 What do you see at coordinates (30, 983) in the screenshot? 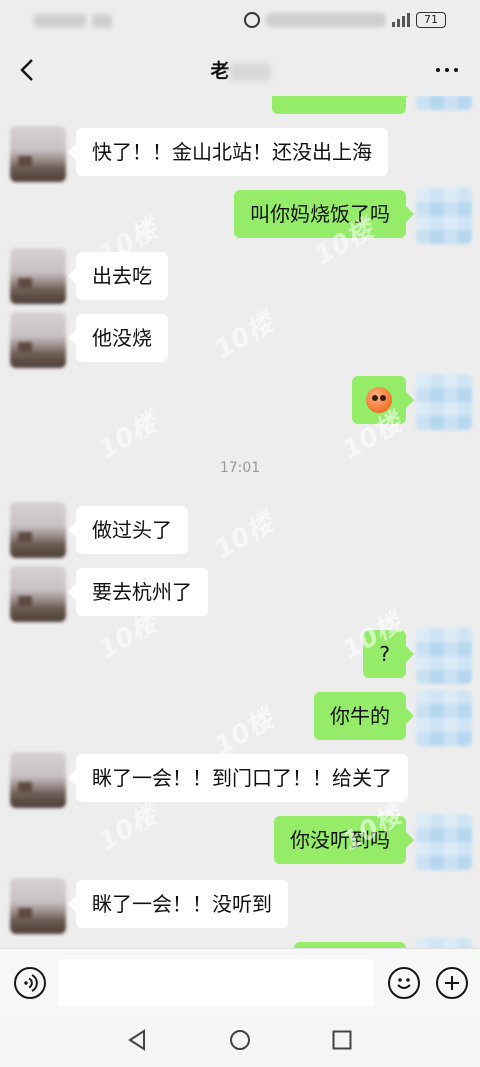
I see `voice-icon` at bounding box center [30, 983].